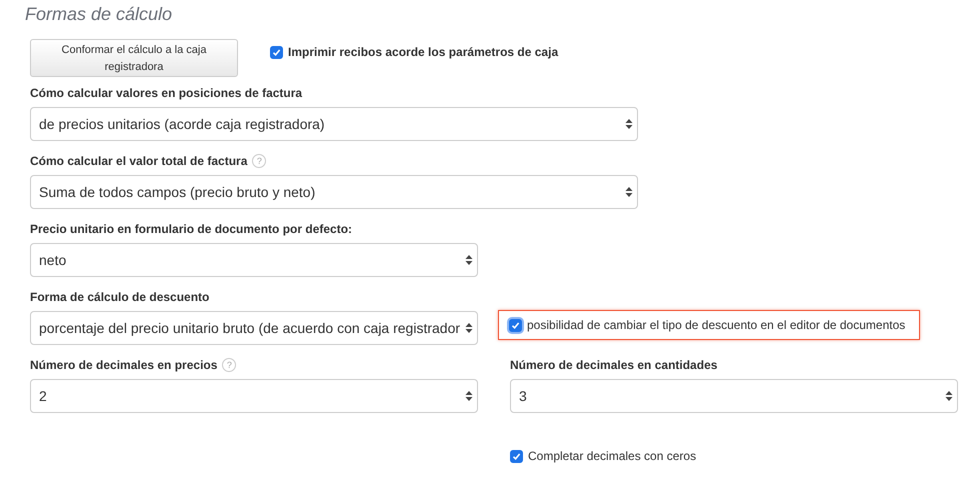 This screenshot has height=485, width=969. Describe the element at coordinates (612, 456) in the screenshot. I see `checkbox-label: Completar decimales con ceros` at that location.